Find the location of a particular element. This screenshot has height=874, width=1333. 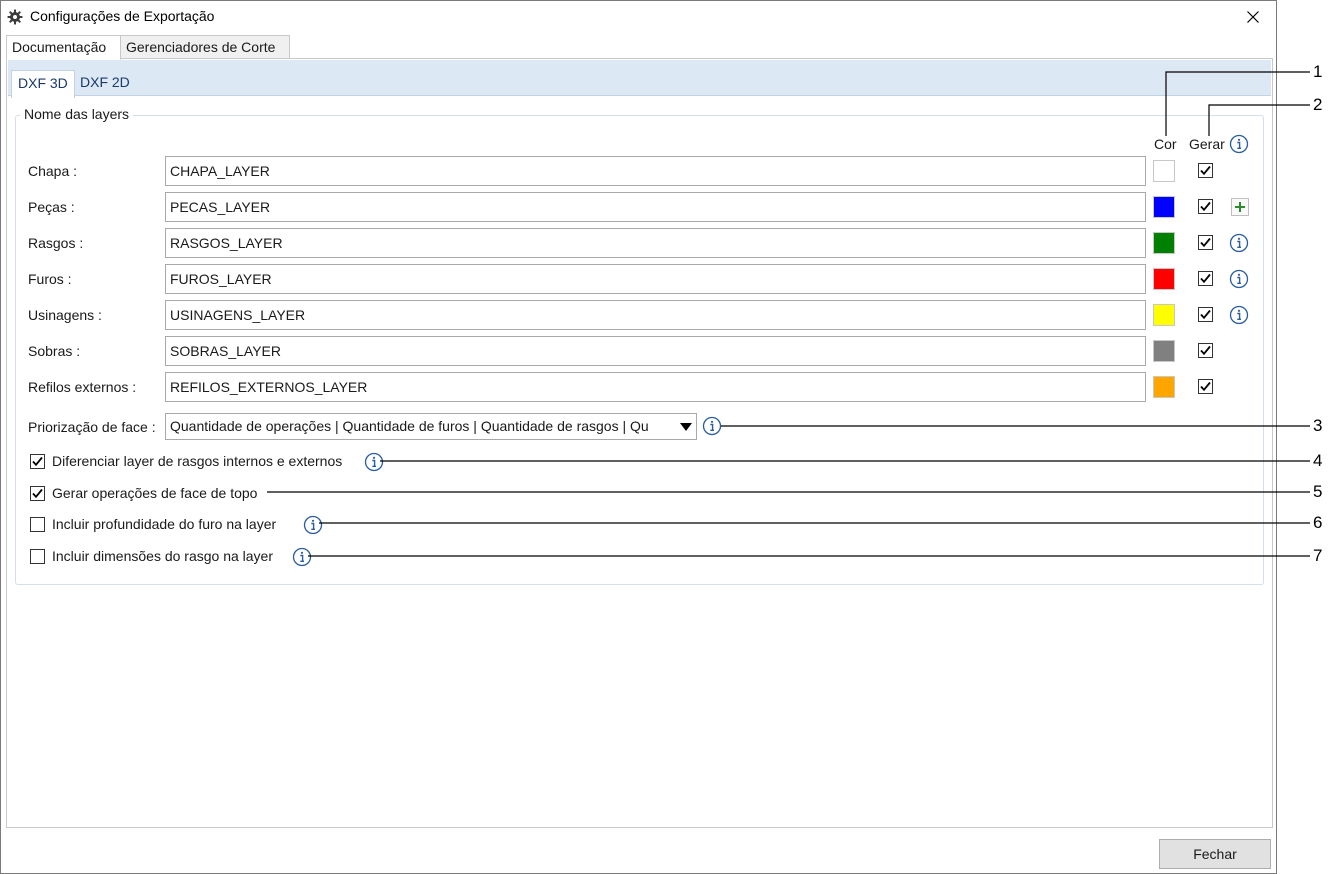

callout-number-7: 7 is located at coordinates (1318, 555).